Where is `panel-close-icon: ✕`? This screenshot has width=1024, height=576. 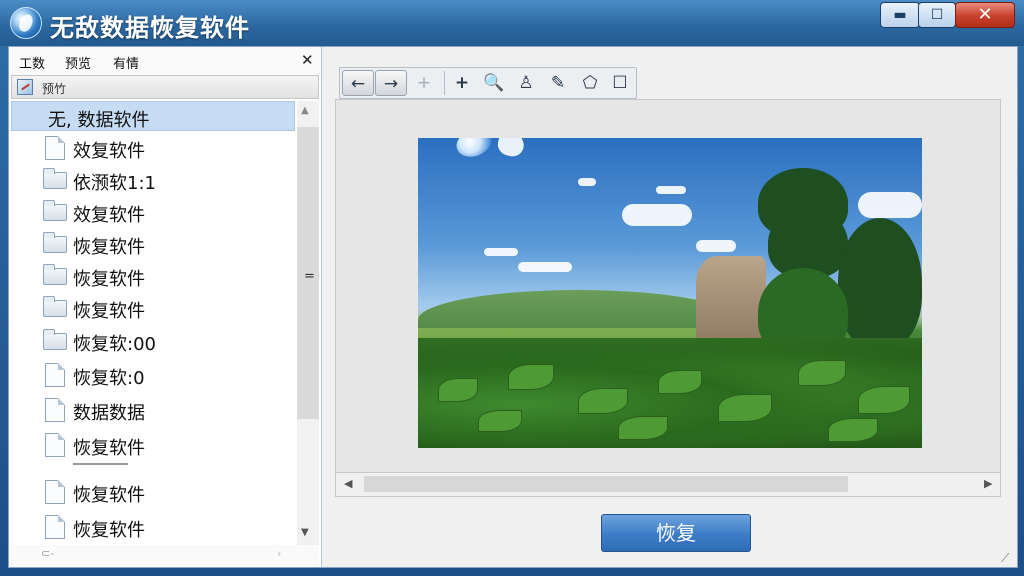 panel-close-icon: ✕ is located at coordinates (307, 60).